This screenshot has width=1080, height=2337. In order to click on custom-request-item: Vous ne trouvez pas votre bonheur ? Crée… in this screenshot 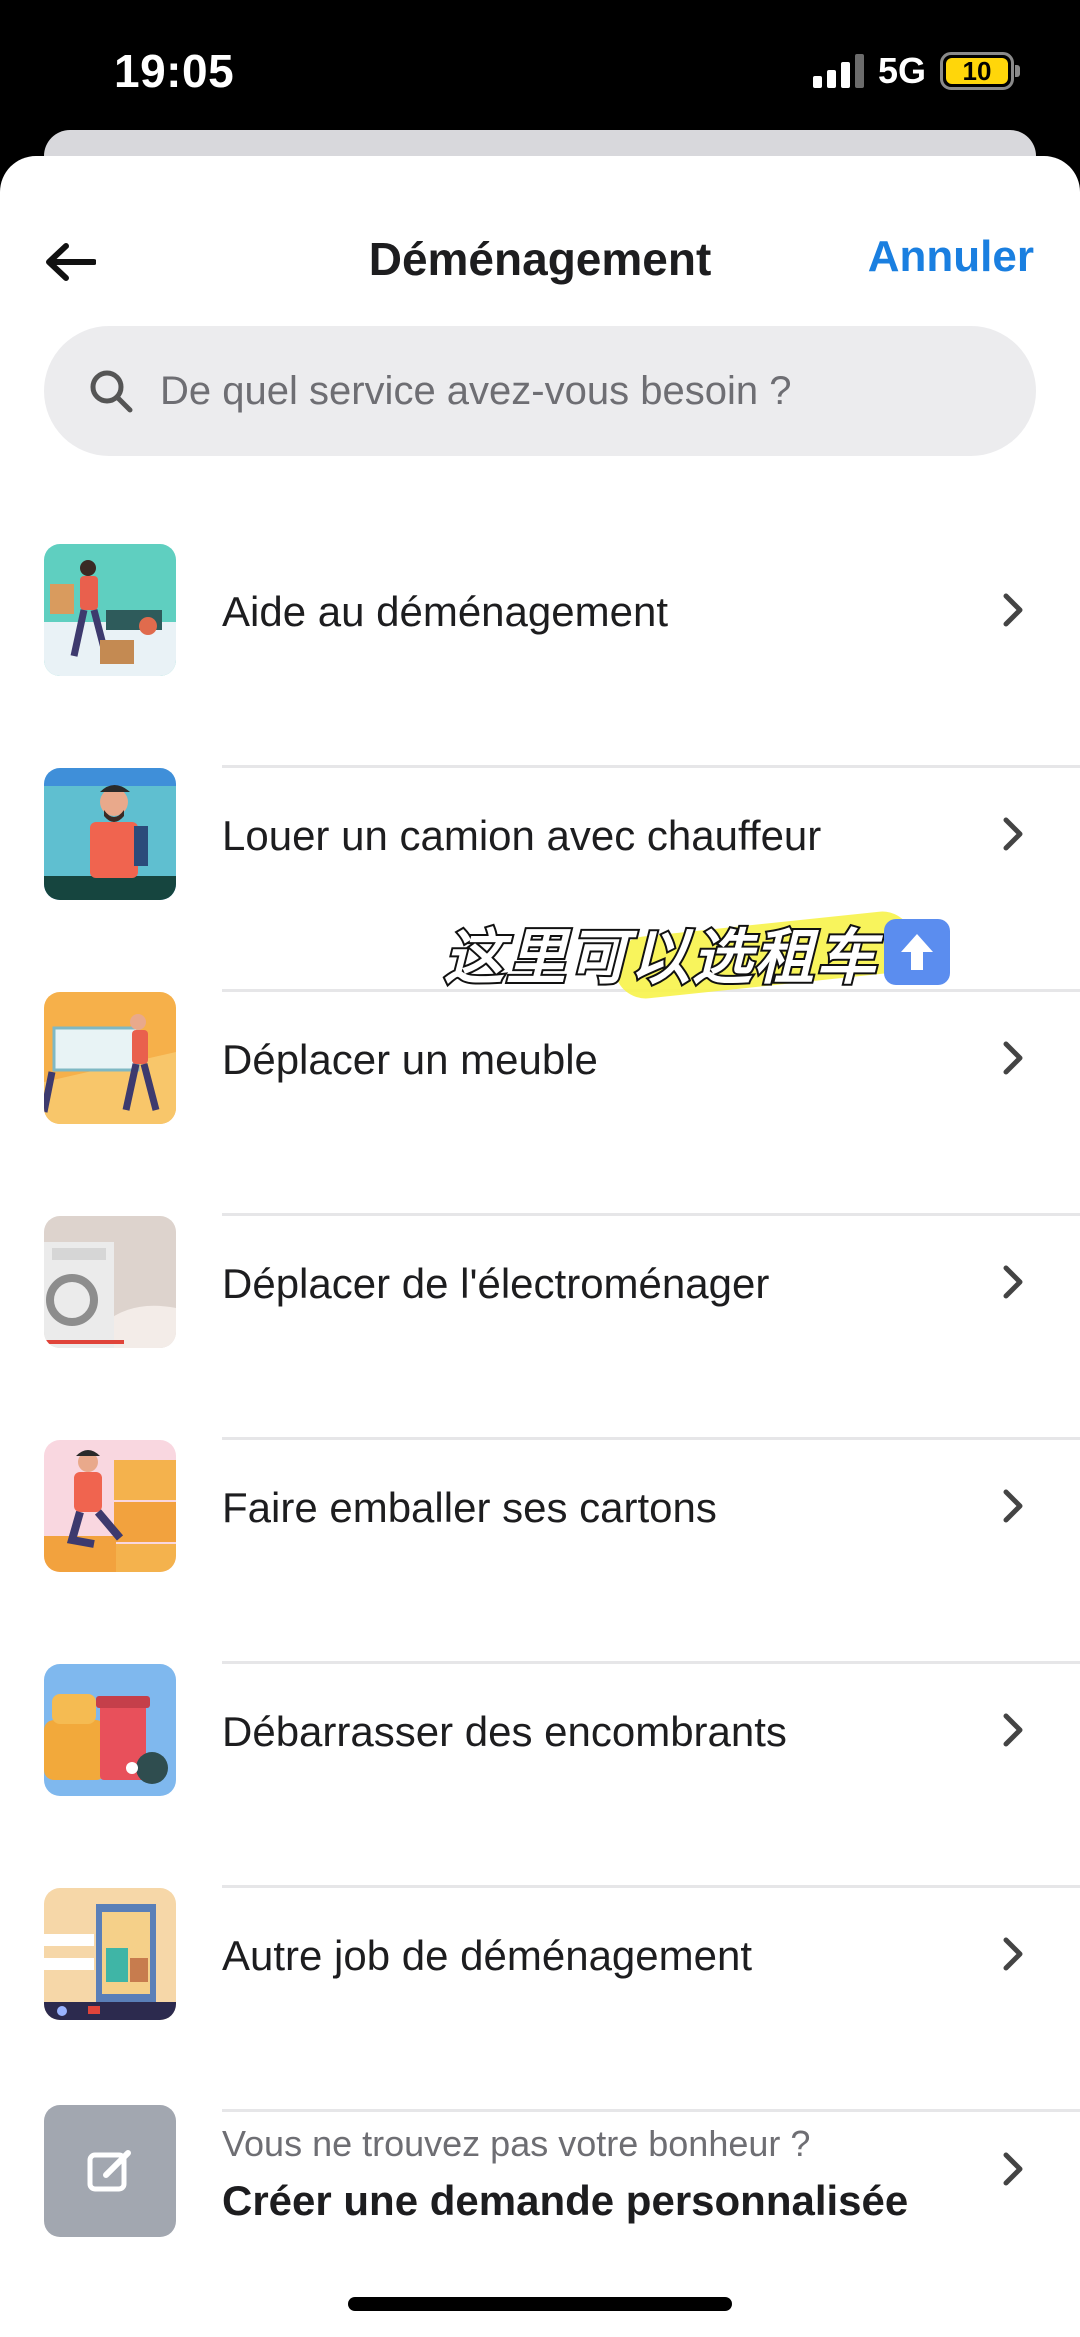, I will do `click(540, 2205)`.